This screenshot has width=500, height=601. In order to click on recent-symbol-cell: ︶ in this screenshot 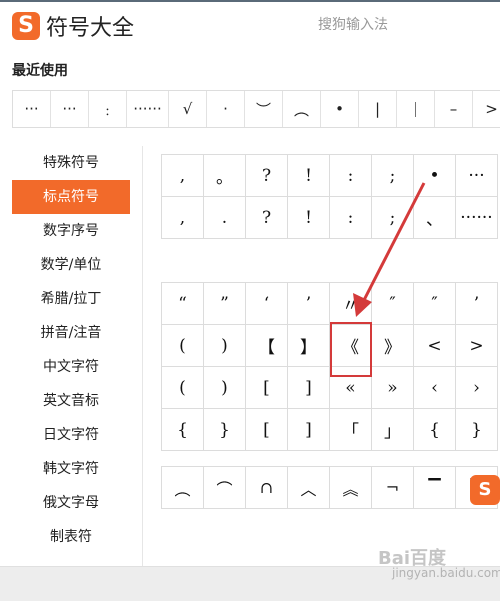, I will do `click(264, 109)`.